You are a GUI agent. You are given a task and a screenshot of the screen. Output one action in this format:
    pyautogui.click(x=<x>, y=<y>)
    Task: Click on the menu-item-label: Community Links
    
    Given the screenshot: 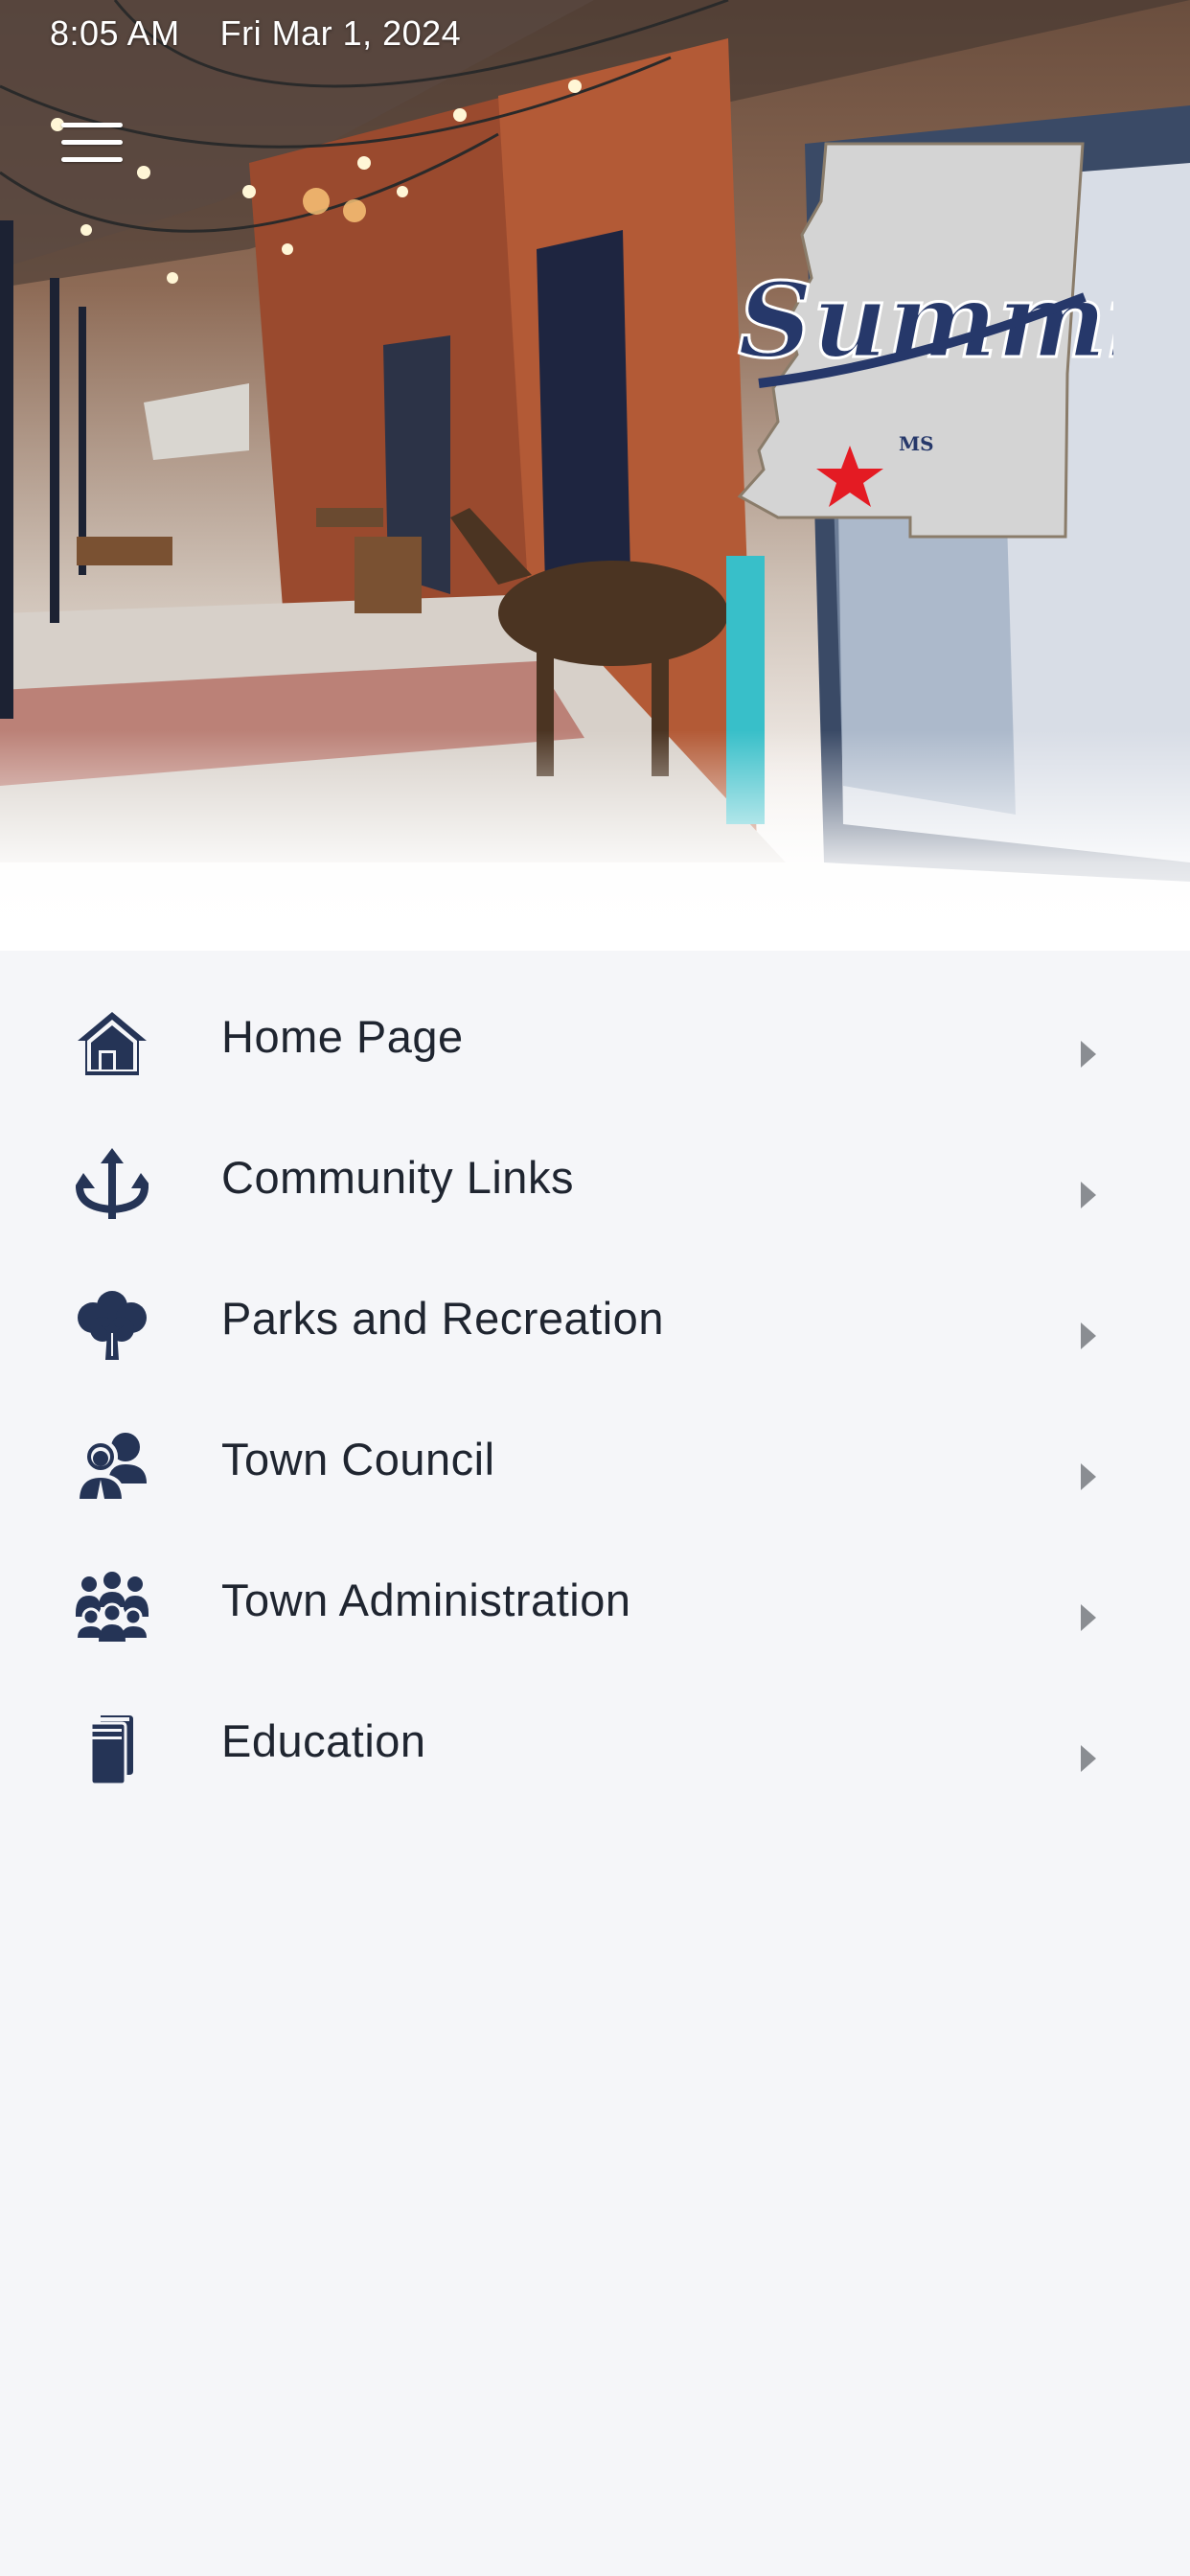 What is the action you would take?
    pyautogui.click(x=397, y=1177)
    